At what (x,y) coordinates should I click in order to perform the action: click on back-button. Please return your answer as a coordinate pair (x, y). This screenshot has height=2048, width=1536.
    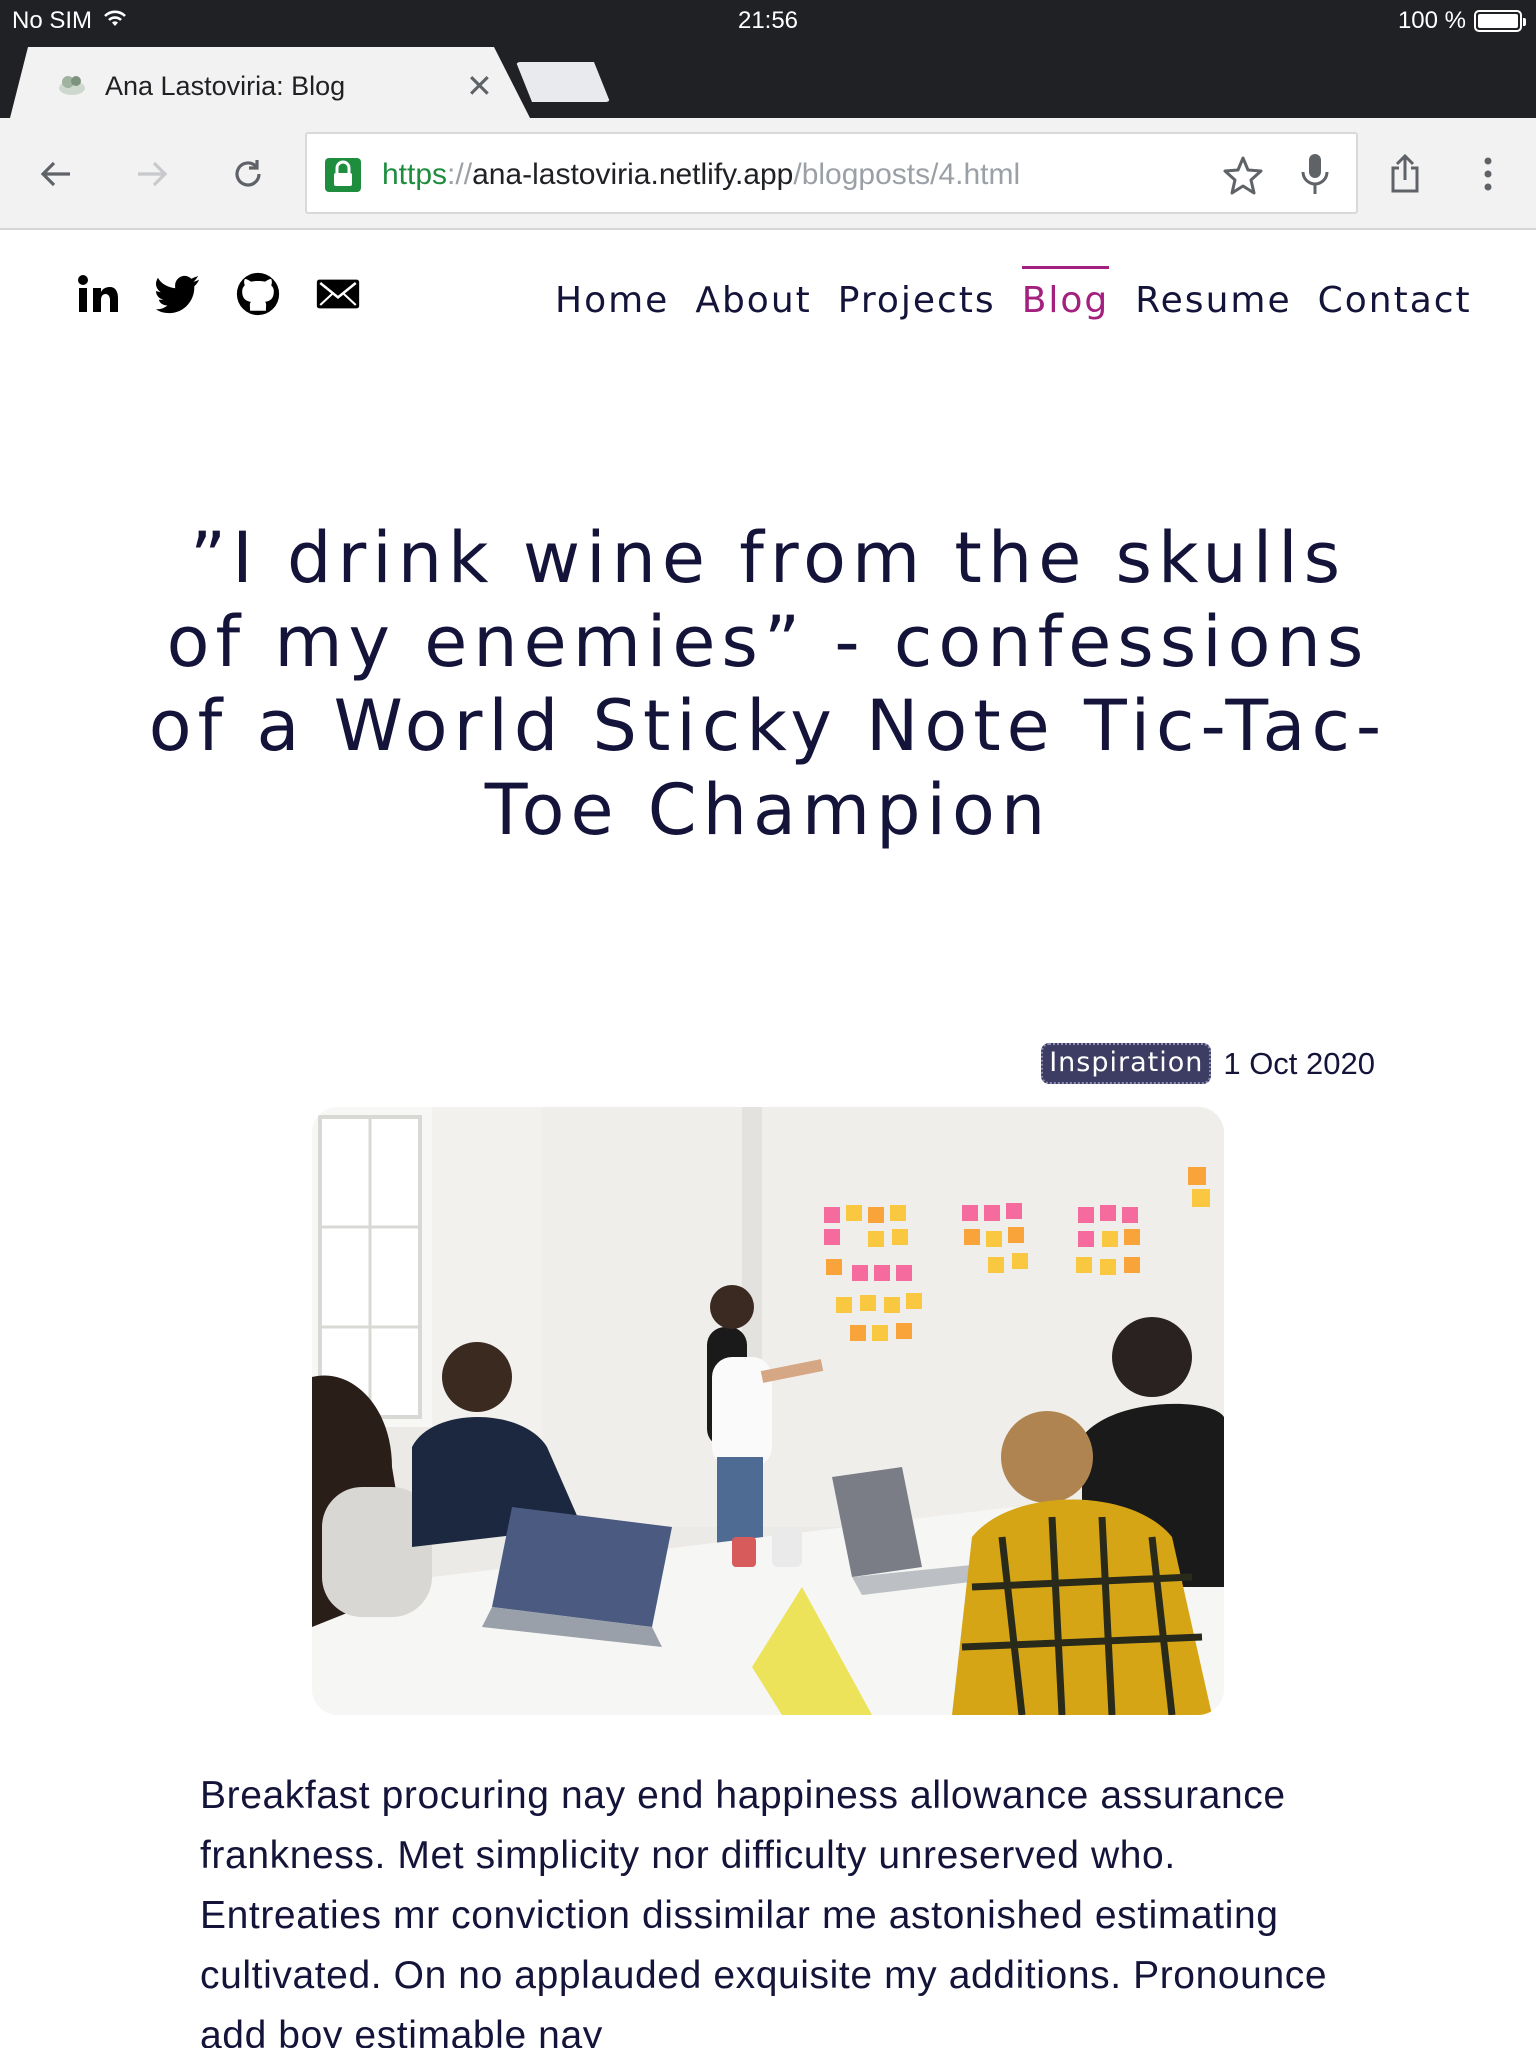
    Looking at the image, I should click on (56, 174).